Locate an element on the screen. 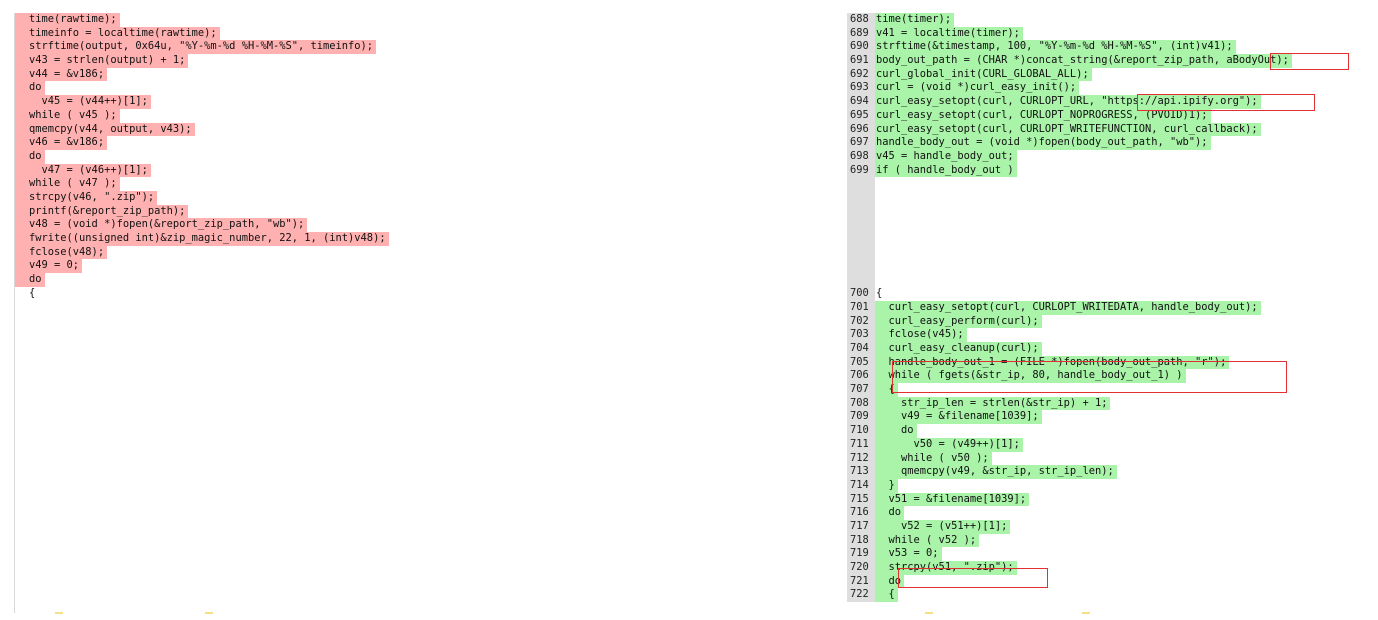 The width and height of the screenshot is (1378, 620). code-text: v41 = localtime(timer); is located at coordinates (949, 33).